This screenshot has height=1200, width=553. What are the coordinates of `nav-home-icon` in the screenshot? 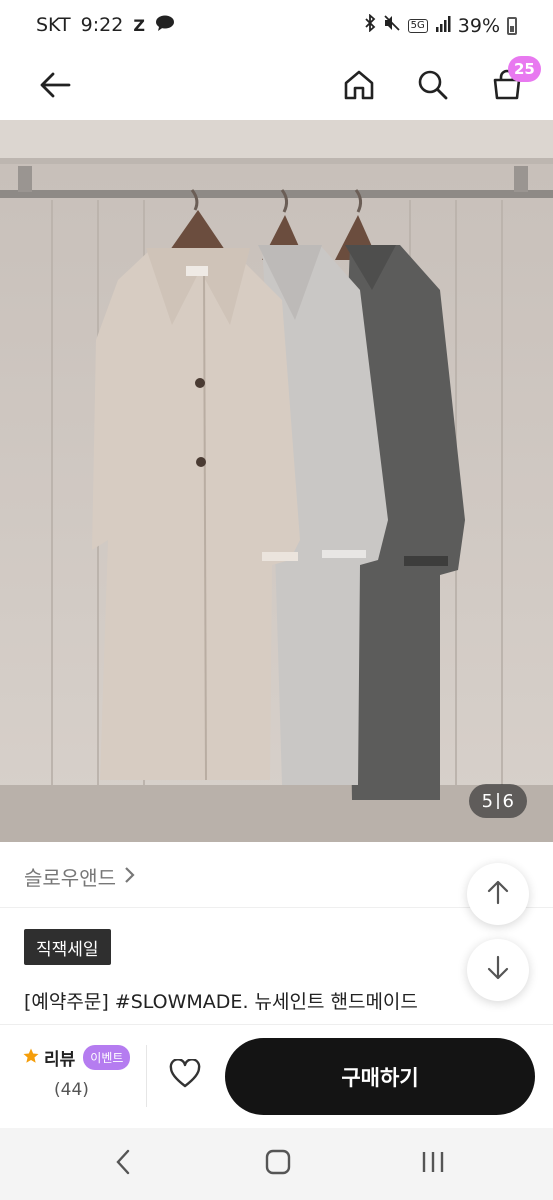 It's located at (278, 1164).